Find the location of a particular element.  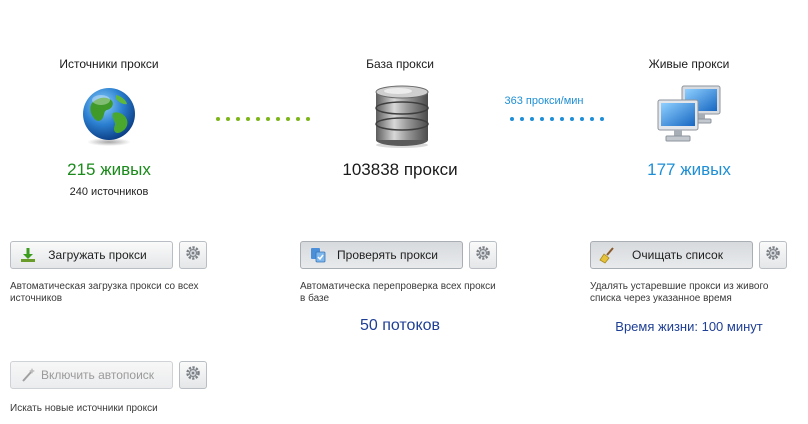

download-arrow-icon is located at coordinates (28, 255).